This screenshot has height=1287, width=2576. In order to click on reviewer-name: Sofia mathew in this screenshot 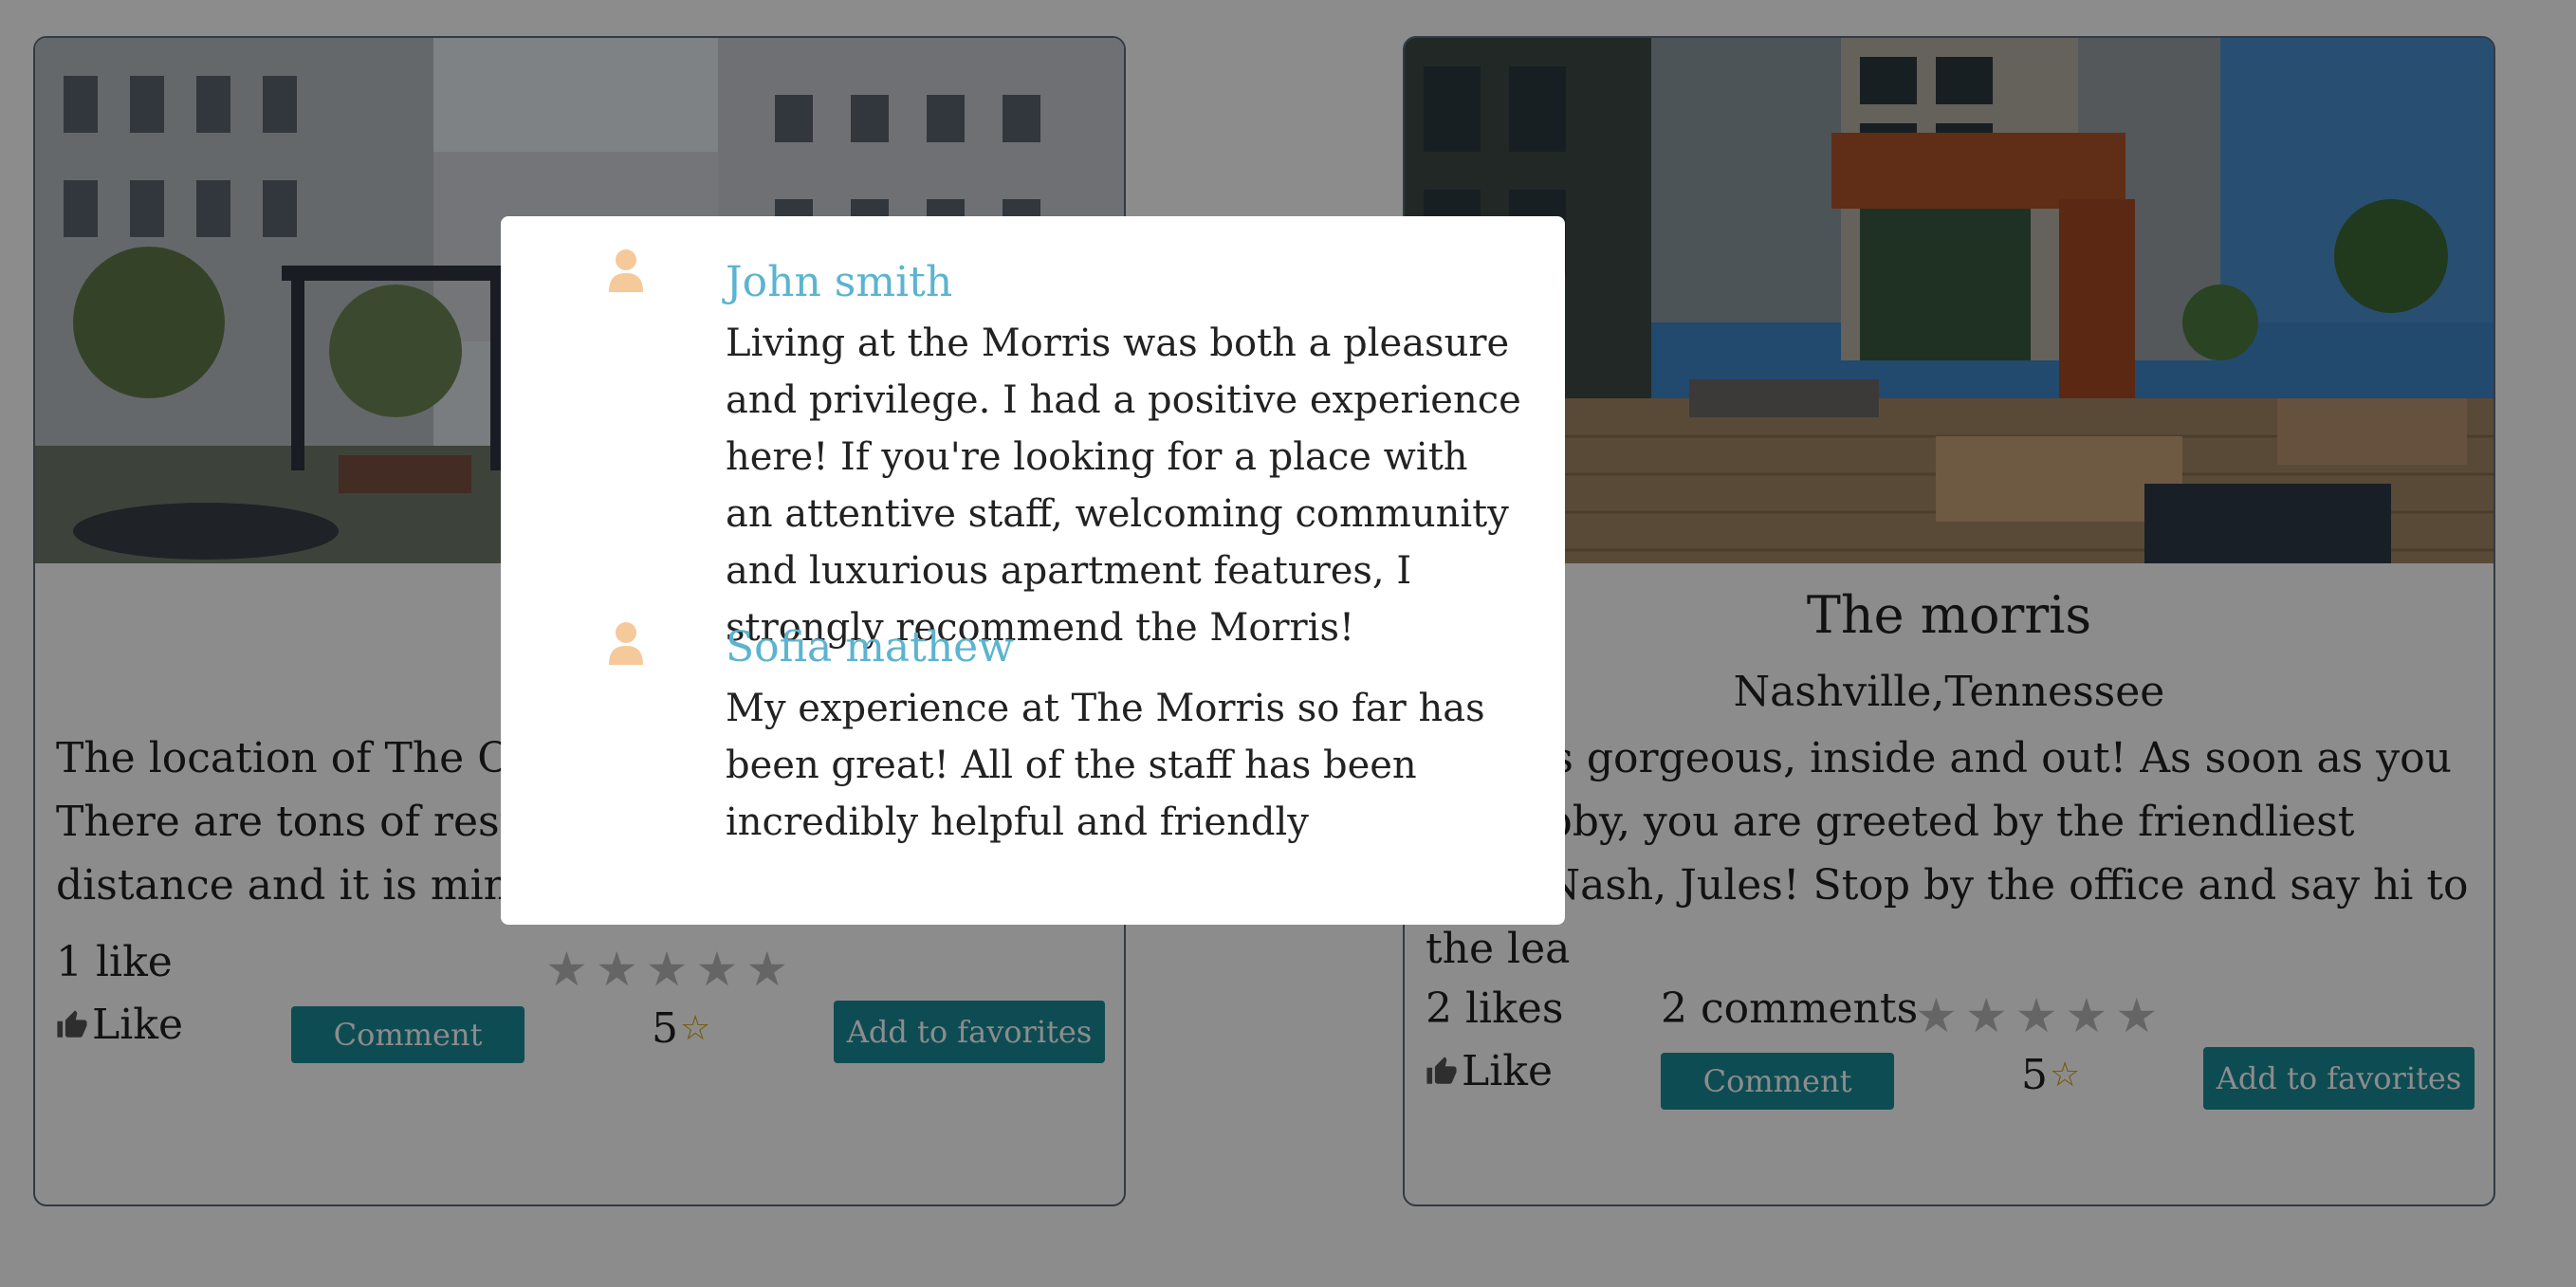, I will do `click(870, 647)`.